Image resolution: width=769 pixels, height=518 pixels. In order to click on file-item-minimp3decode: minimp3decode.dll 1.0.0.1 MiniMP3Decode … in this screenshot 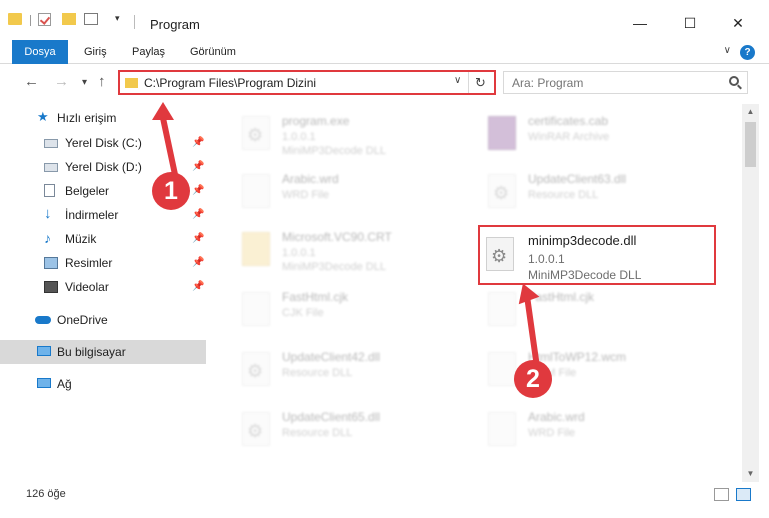, I will do `click(597, 255)`.